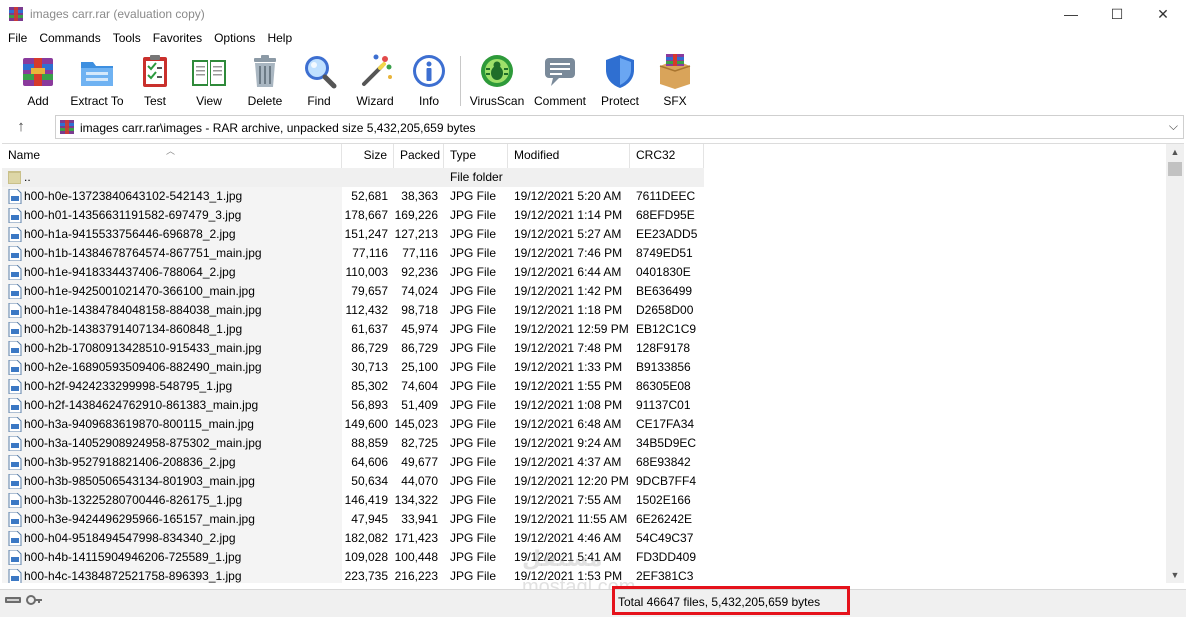  Describe the element at coordinates (666, 329) in the screenshot. I see `file-crc32: EB12C1C9` at that location.